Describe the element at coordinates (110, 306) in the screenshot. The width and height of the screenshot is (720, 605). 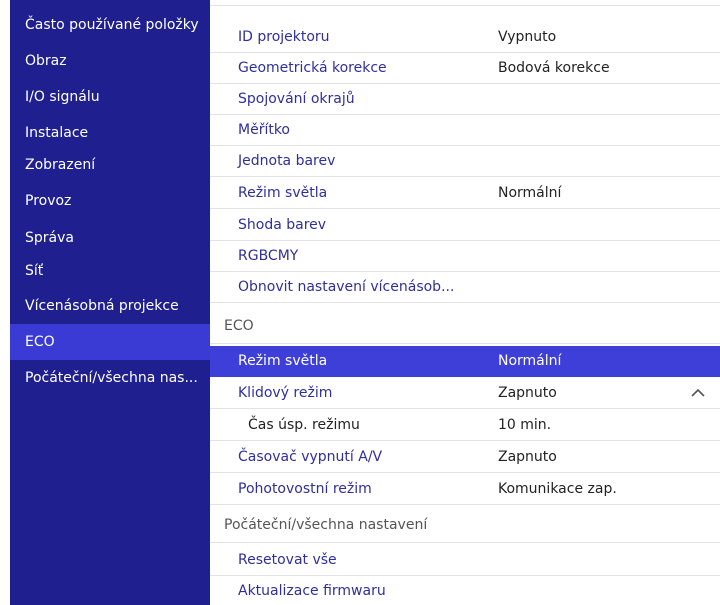
I see `sidebar-item-multi-projection: Vícenásobná projekce` at that location.